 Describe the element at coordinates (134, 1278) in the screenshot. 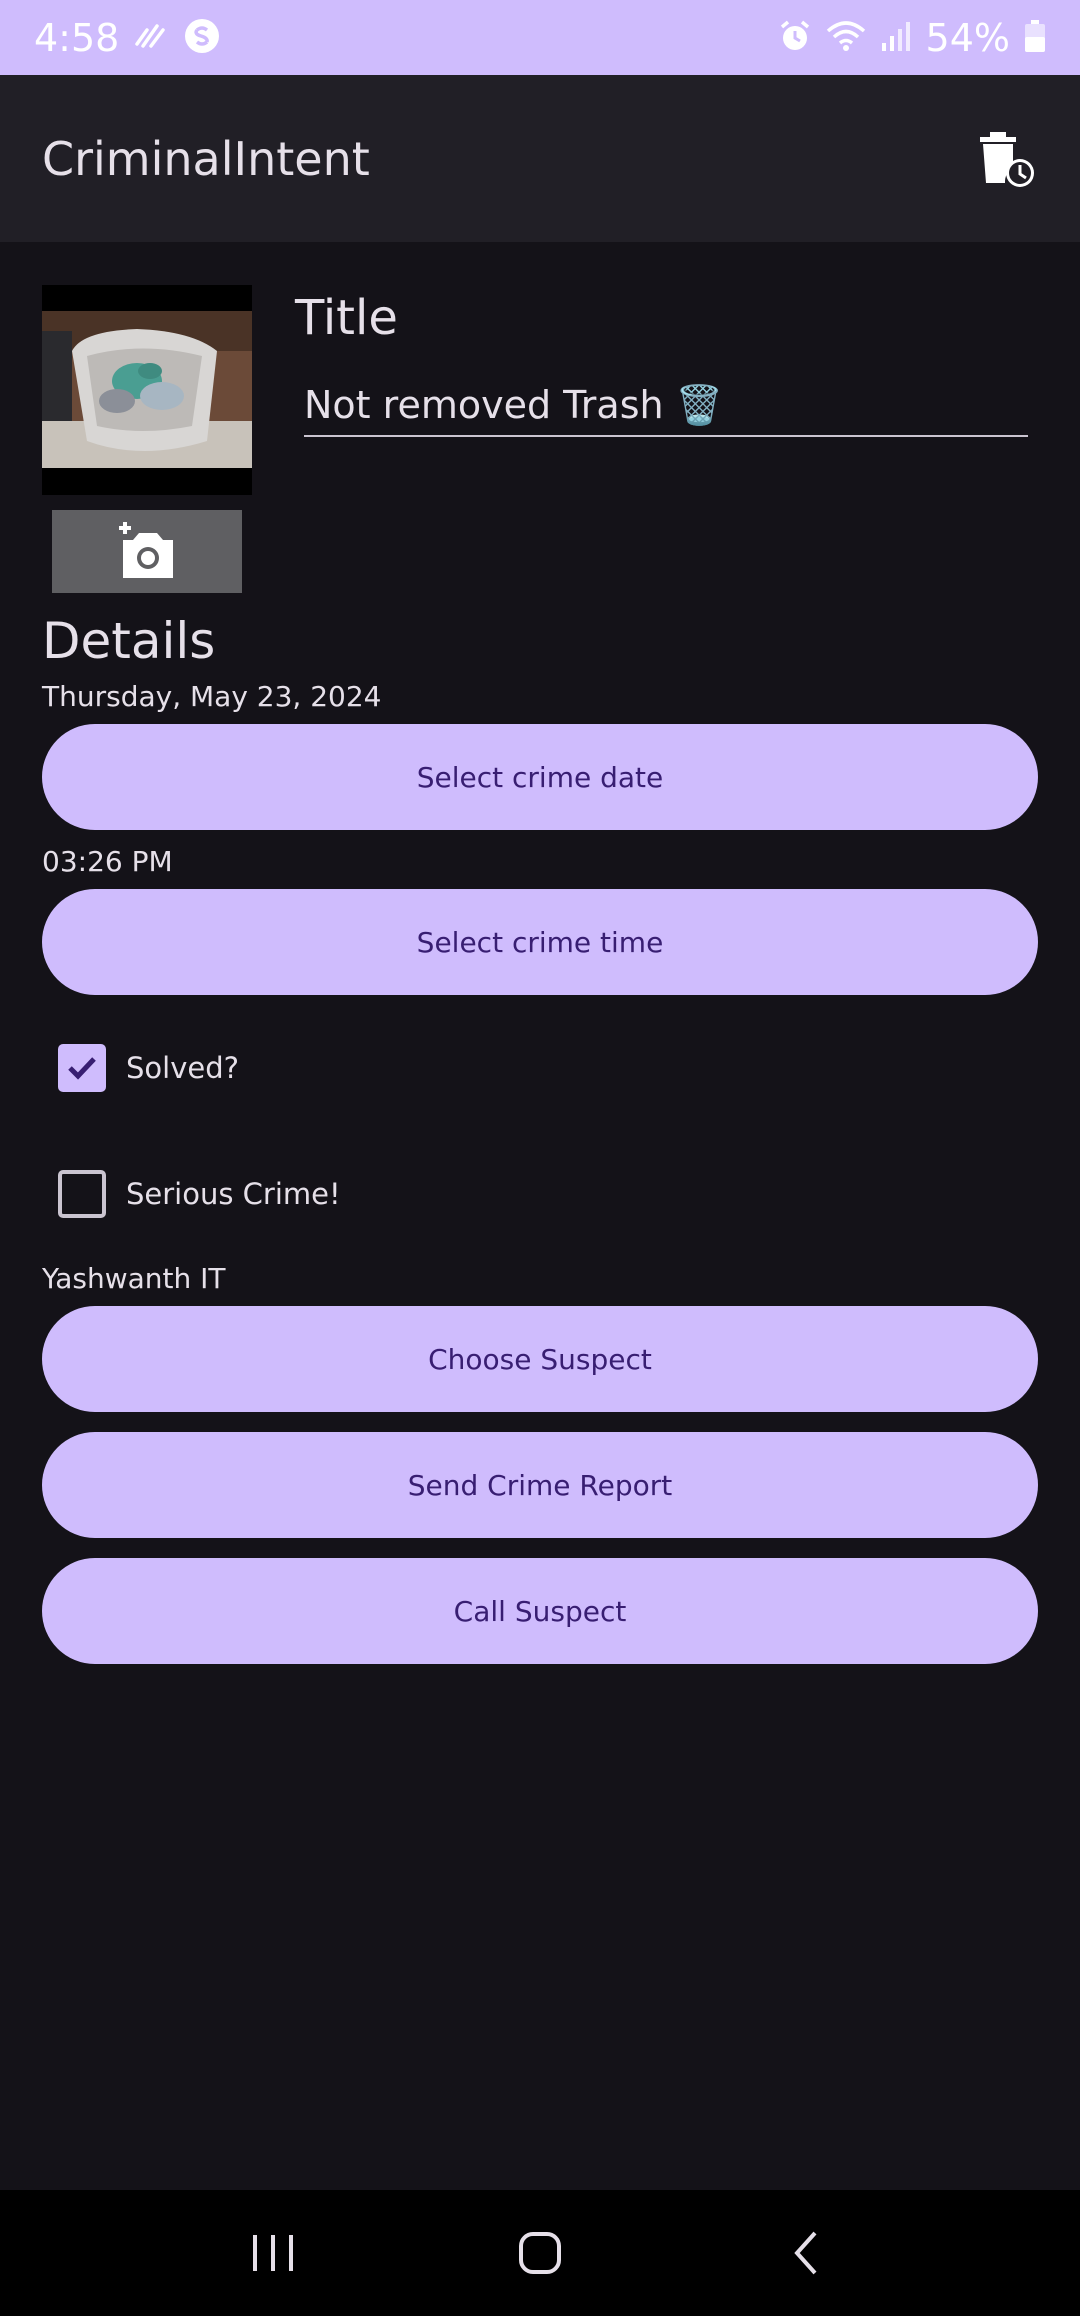

I see `suspect-name-text: Yashwanth IT` at that location.